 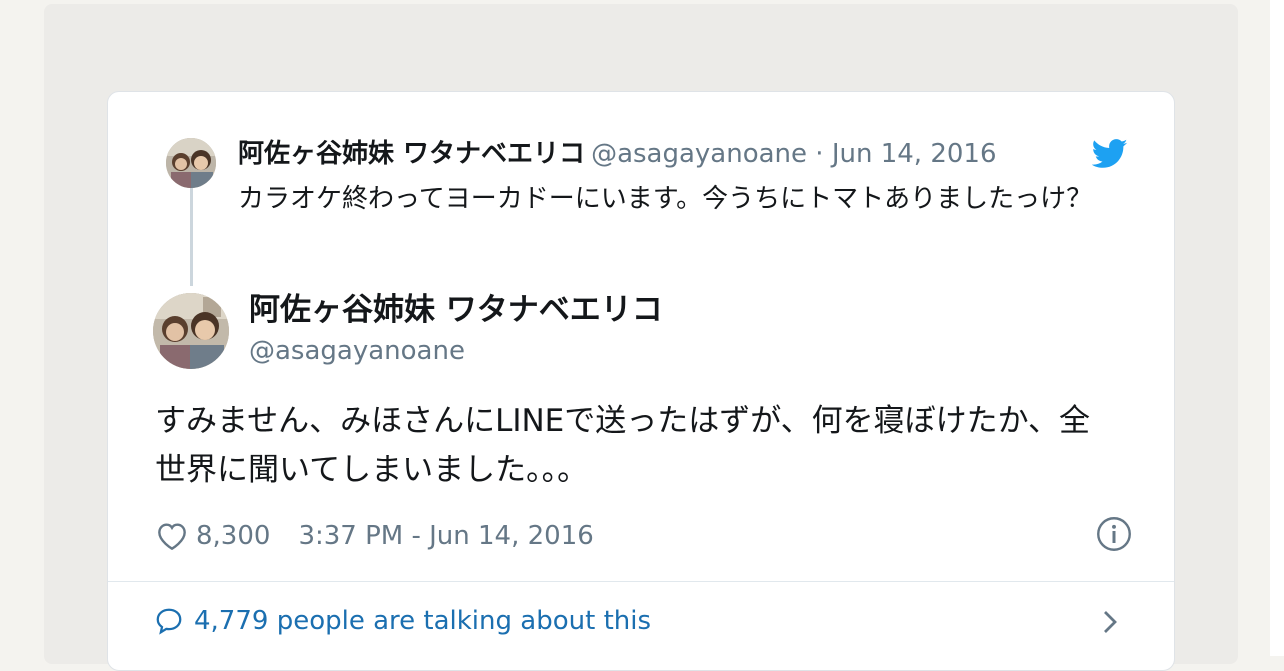 What do you see at coordinates (445, 536) in the screenshot?
I see `tweet-timestamp: 3:37 PM - Jun 14, 2016` at bounding box center [445, 536].